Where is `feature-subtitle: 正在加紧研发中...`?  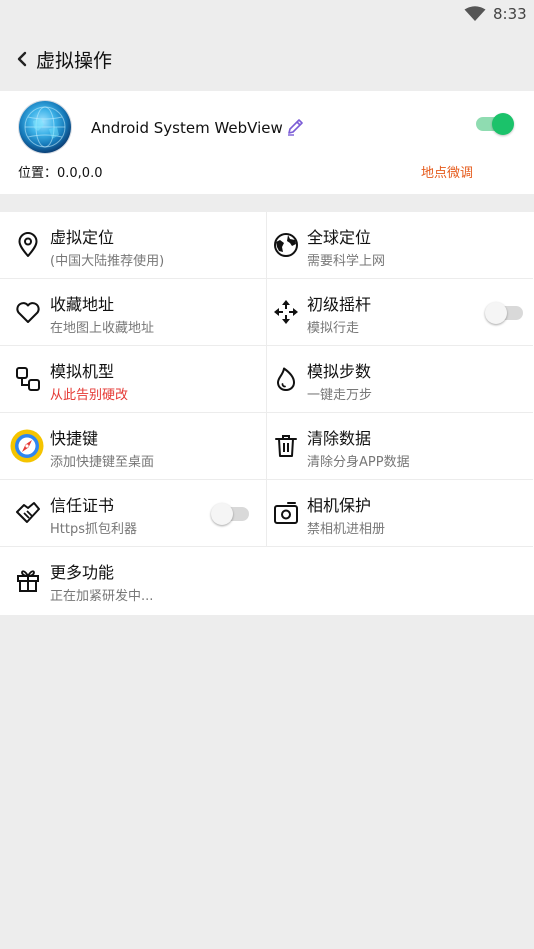 feature-subtitle: 正在加紧研发中... is located at coordinates (102, 596).